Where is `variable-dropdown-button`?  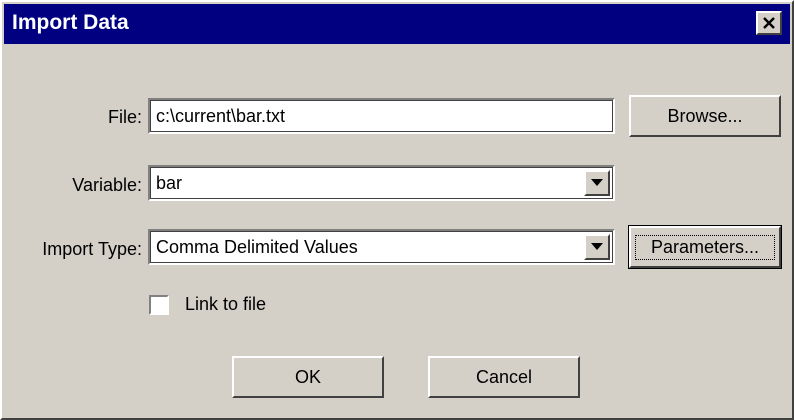
variable-dropdown-button is located at coordinates (597, 183).